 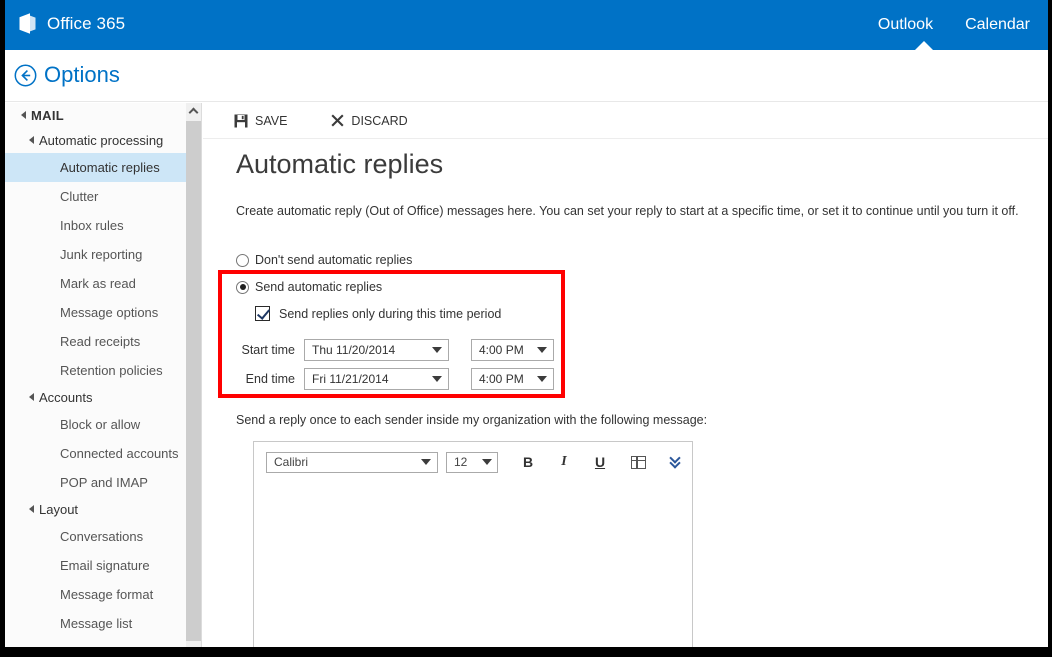 I want to click on back-arrow-circle-icon, so click(x=25, y=75).